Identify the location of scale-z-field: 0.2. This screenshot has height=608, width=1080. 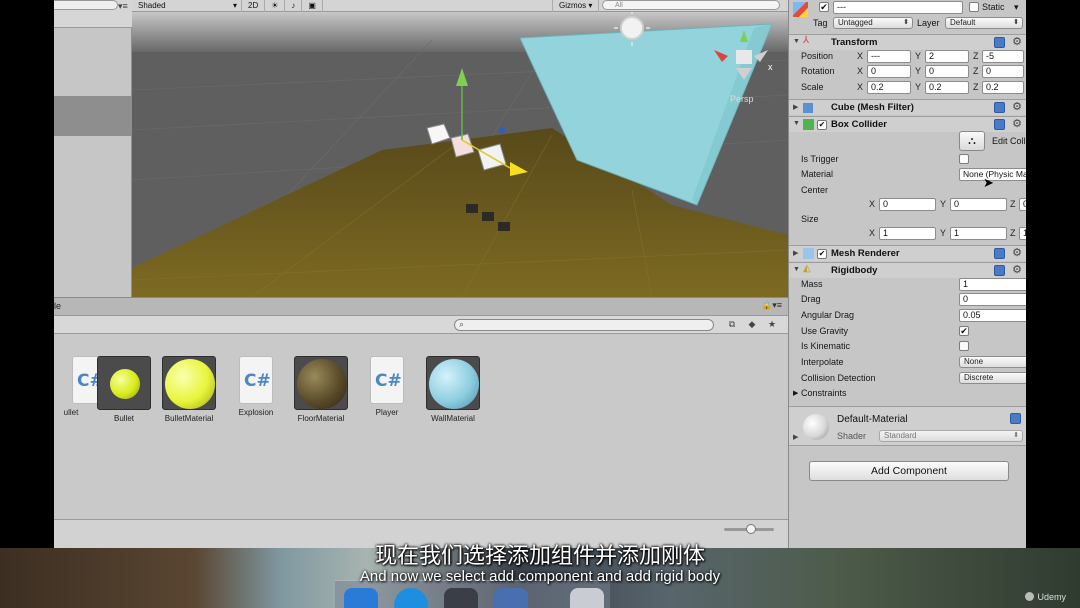
(1003, 87).